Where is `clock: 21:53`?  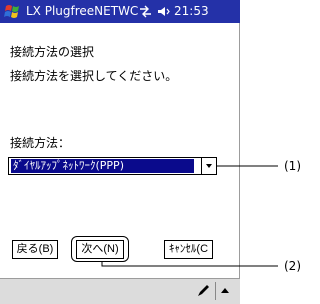
clock: 21:53 is located at coordinates (191, 11).